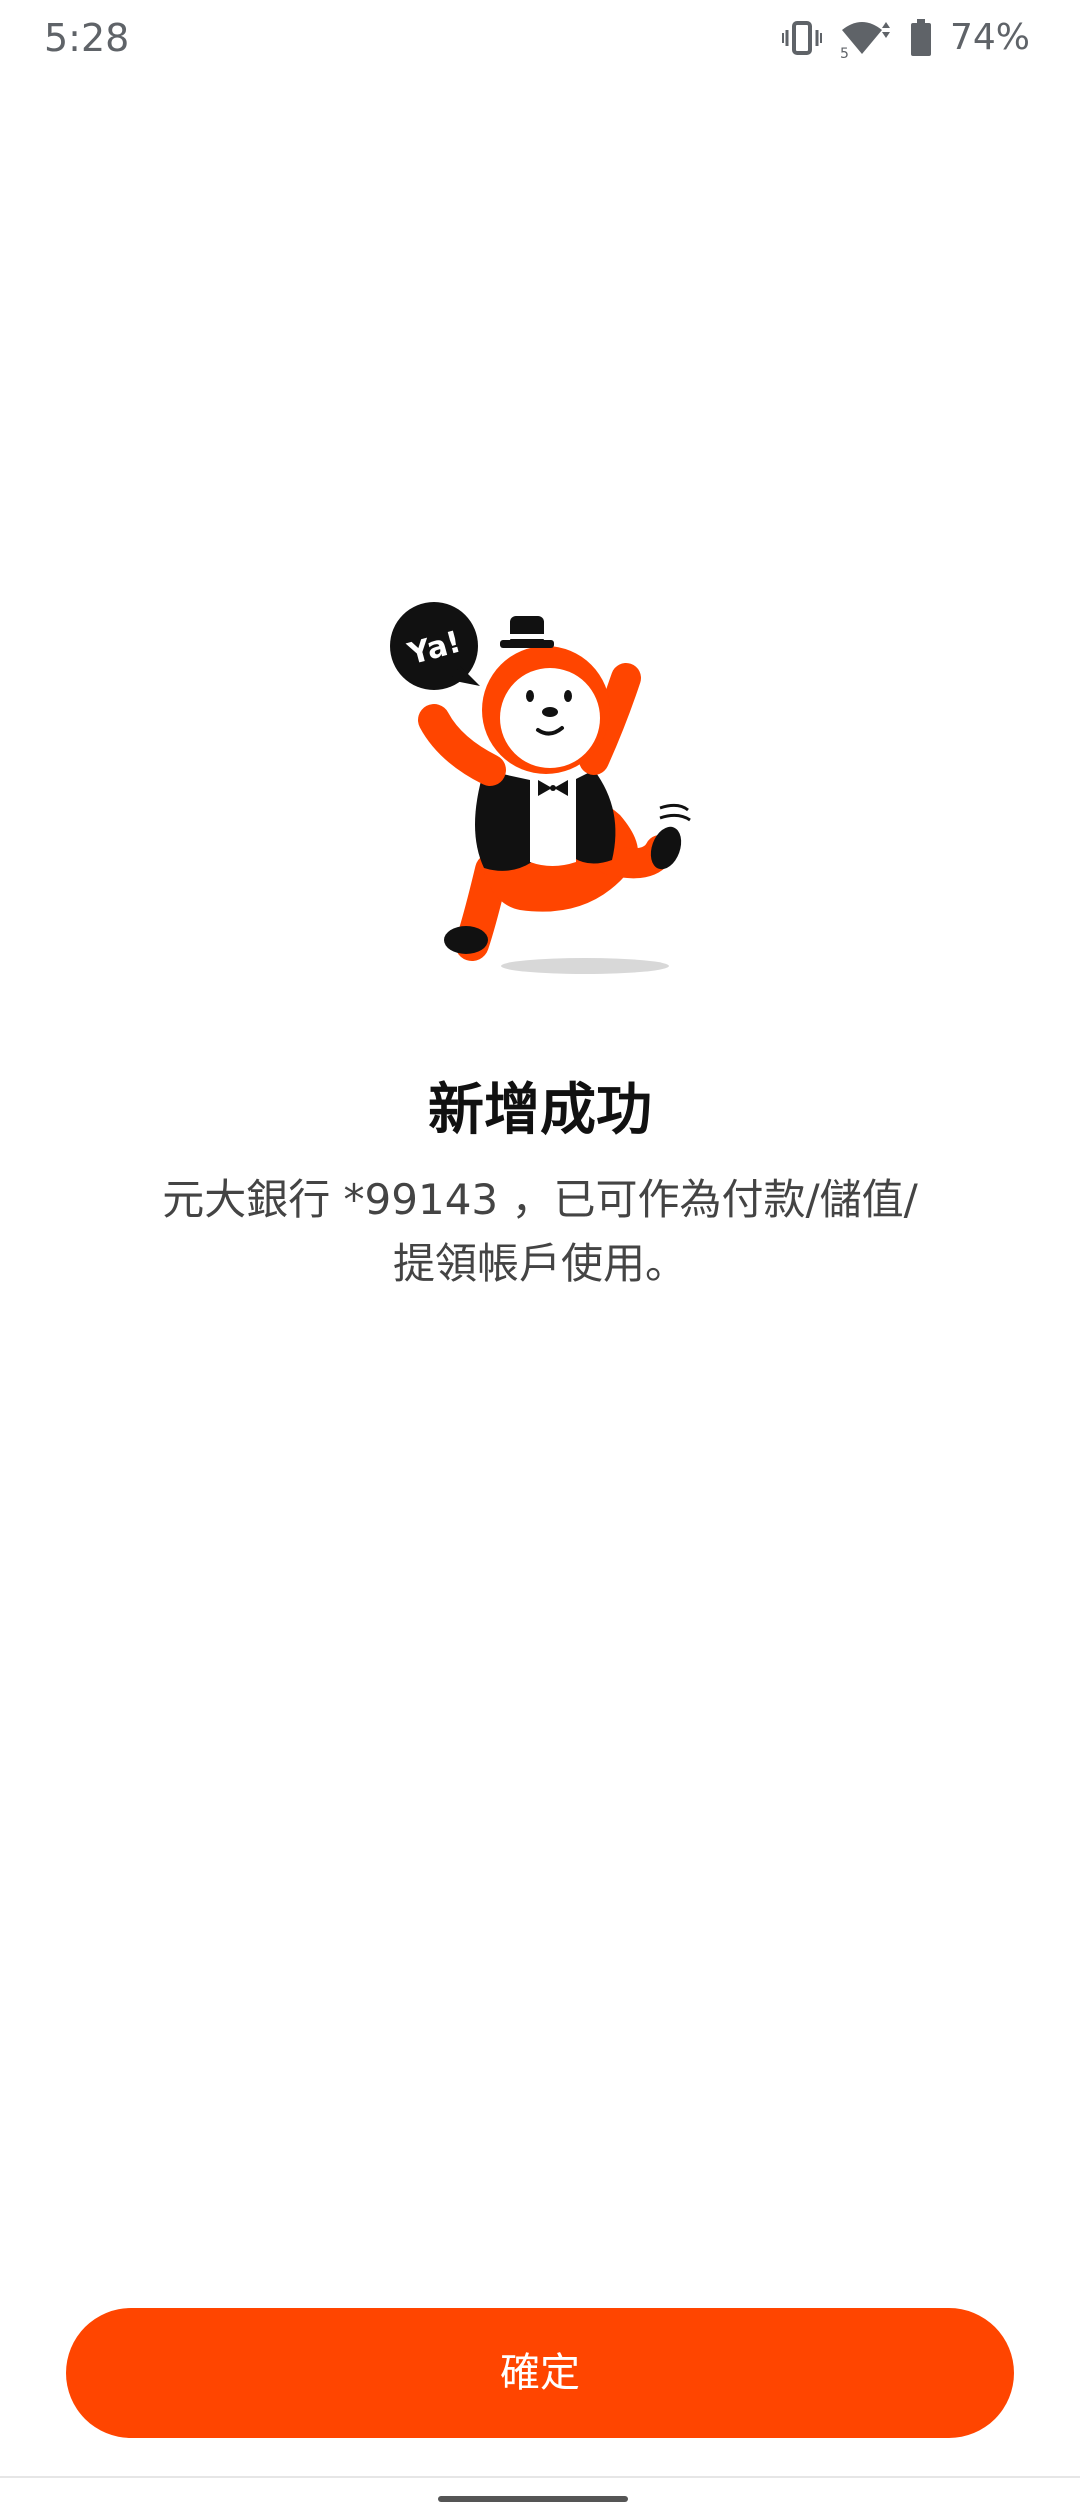  I want to click on svg-text: 5, so click(844, 52).